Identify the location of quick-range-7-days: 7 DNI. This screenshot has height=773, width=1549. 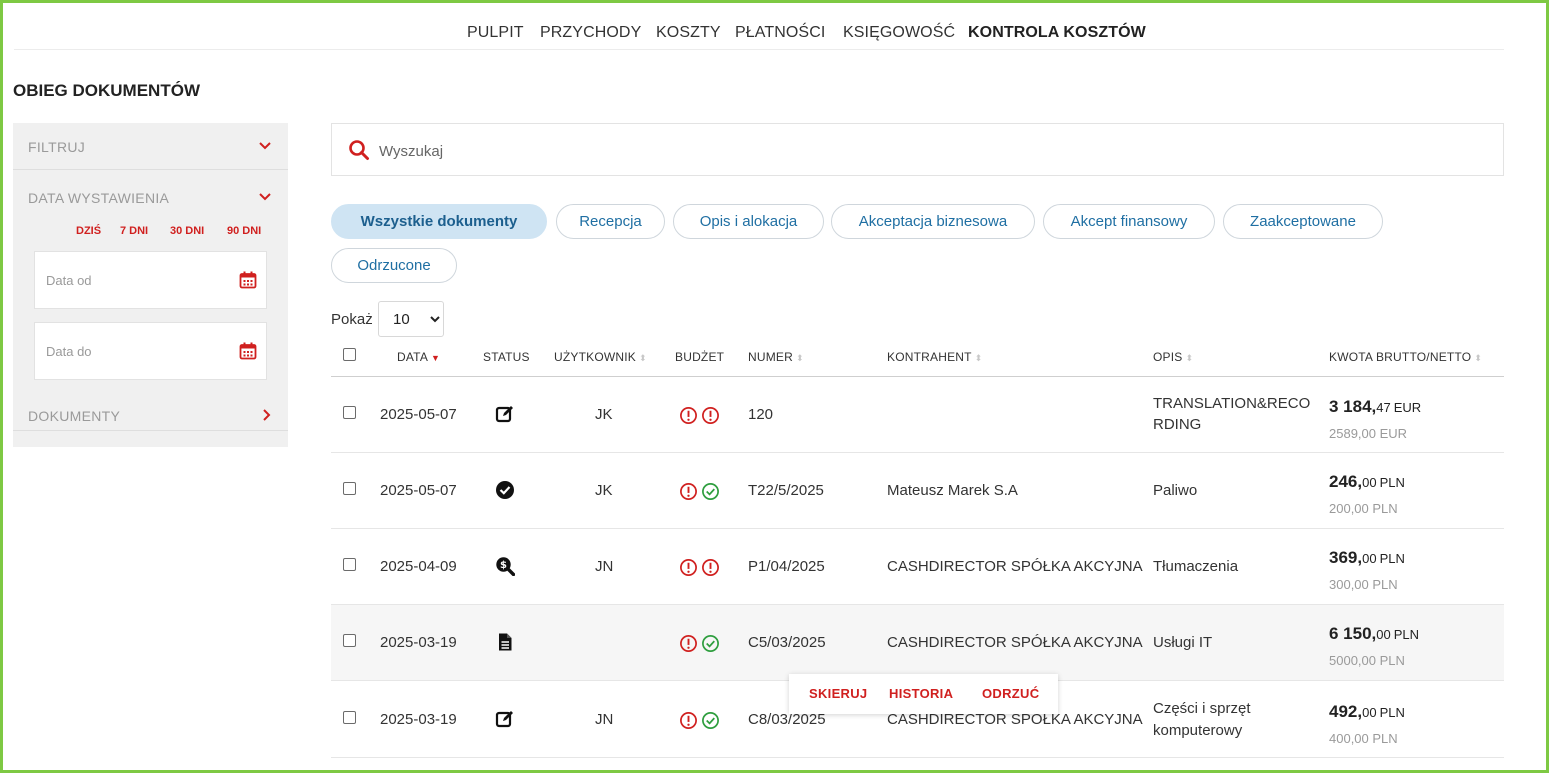
(134, 231).